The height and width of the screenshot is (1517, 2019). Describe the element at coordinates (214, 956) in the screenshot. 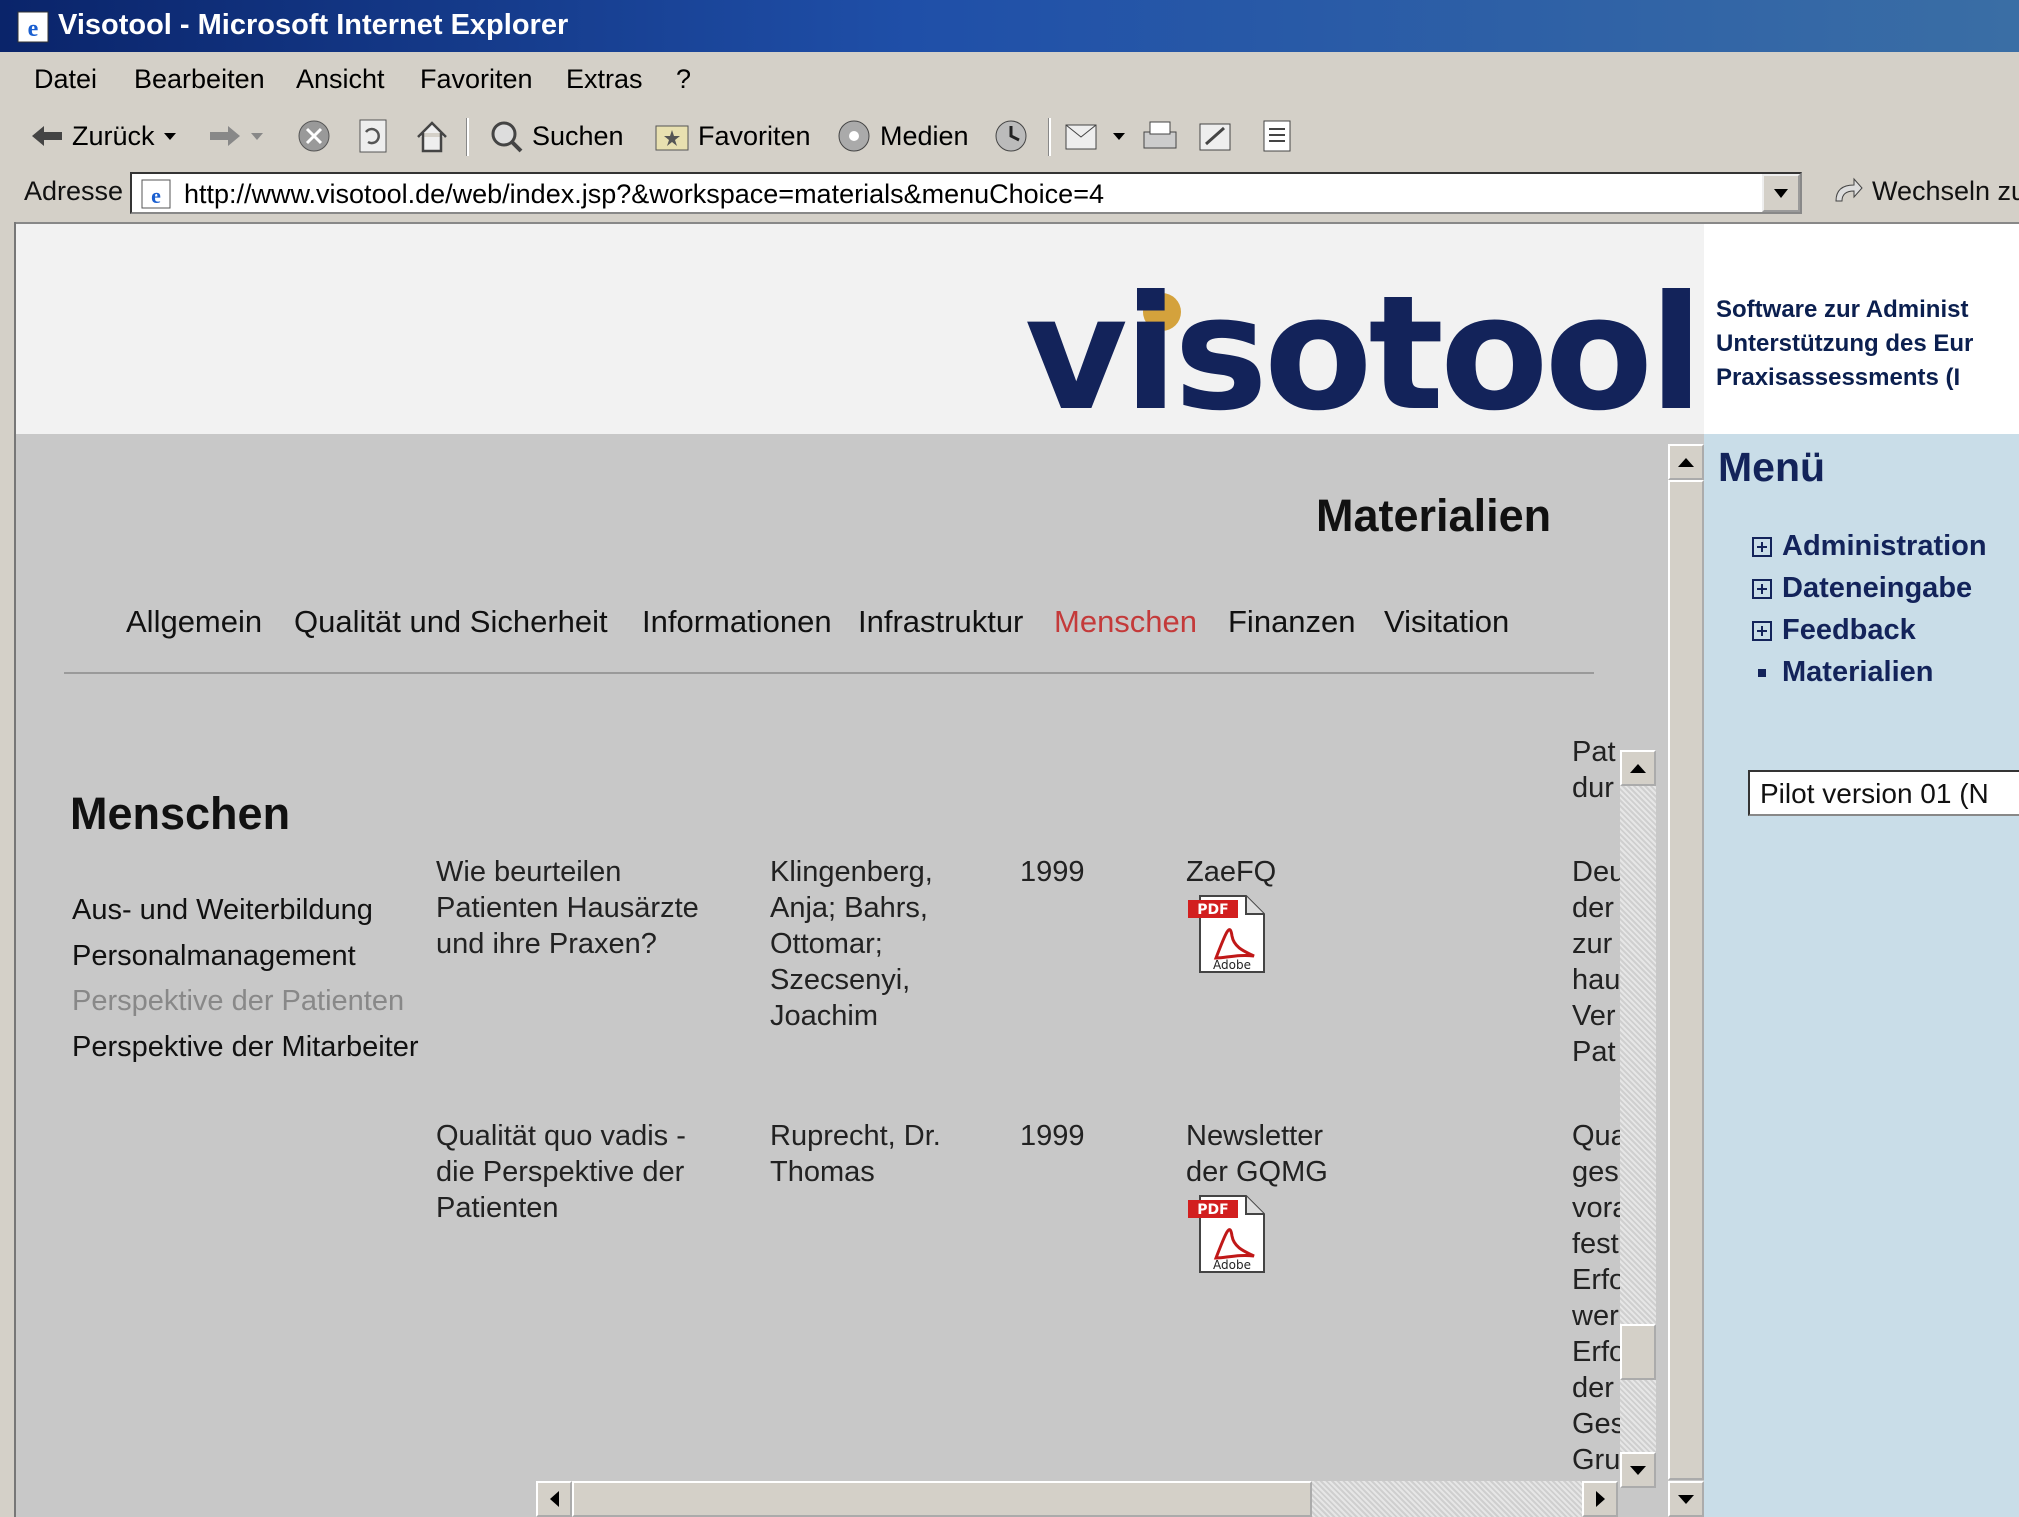

I see `subnav-personalmanagement: Personalmanagement` at that location.